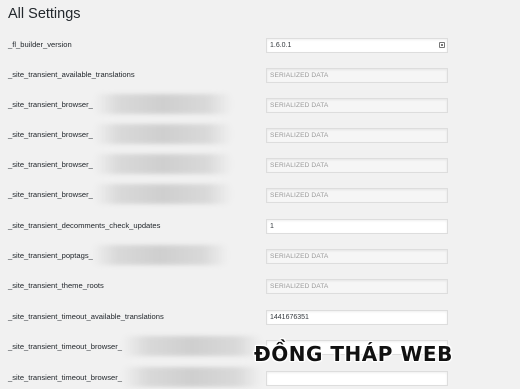 The image size is (520, 389). I want to click on watermark: ĐỒNG THÁP WEB, so click(353, 354).